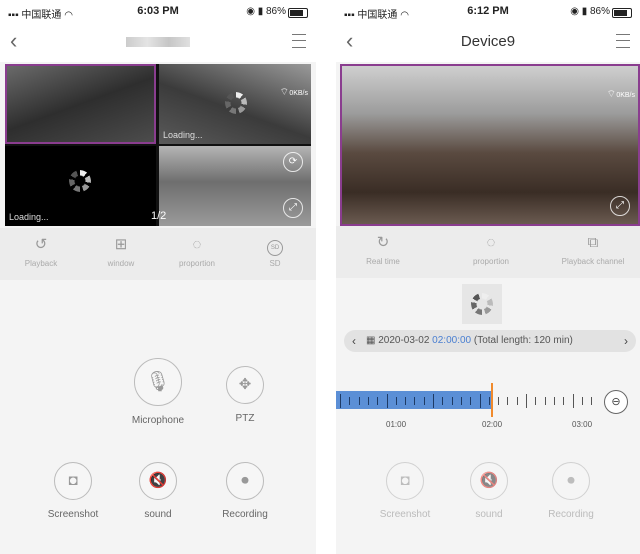 The image size is (640, 554). I want to click on ptz-button: ✥ PTZ, so click(245, 395).